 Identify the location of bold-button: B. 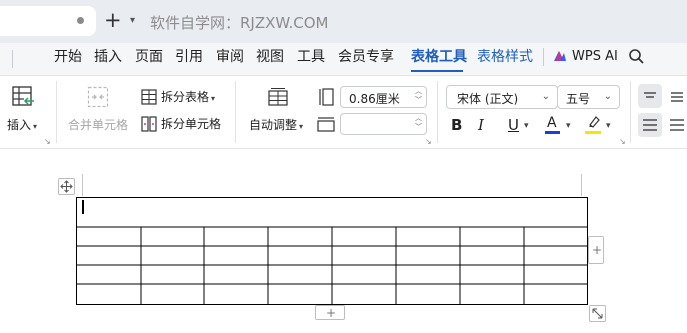
(456, 125).